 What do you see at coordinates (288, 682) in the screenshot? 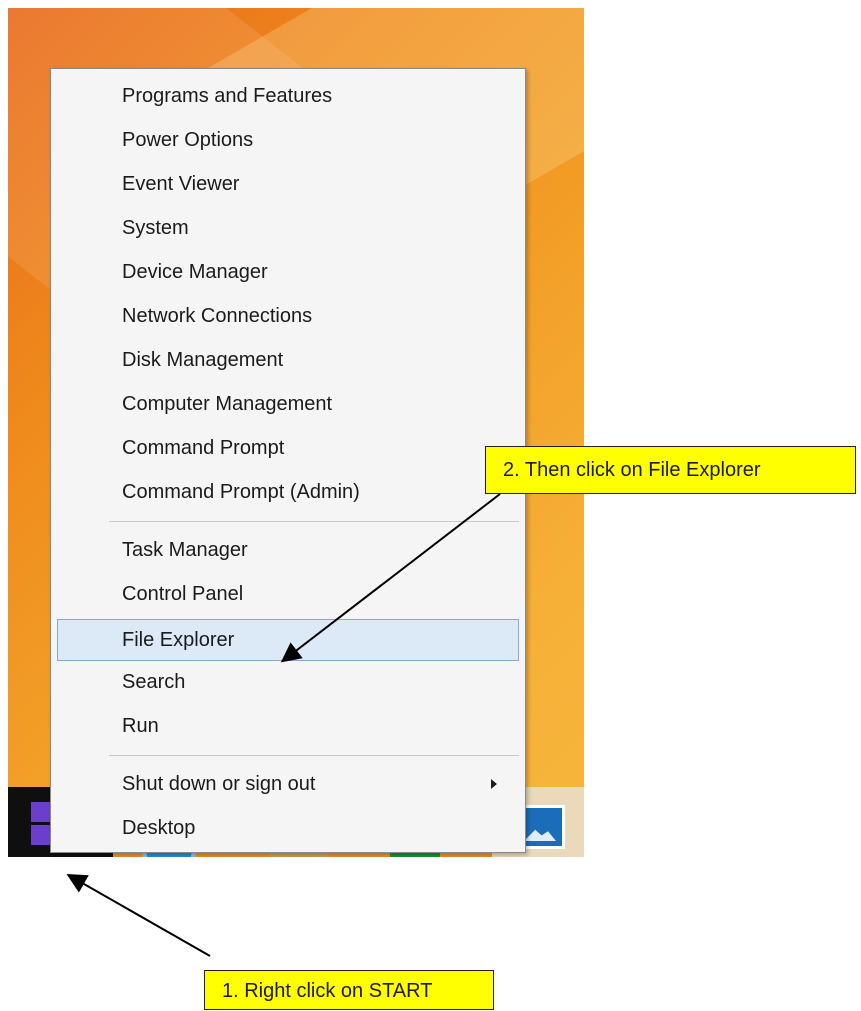
I see `menu-item-search: Search` at bounding box center [288, 682].